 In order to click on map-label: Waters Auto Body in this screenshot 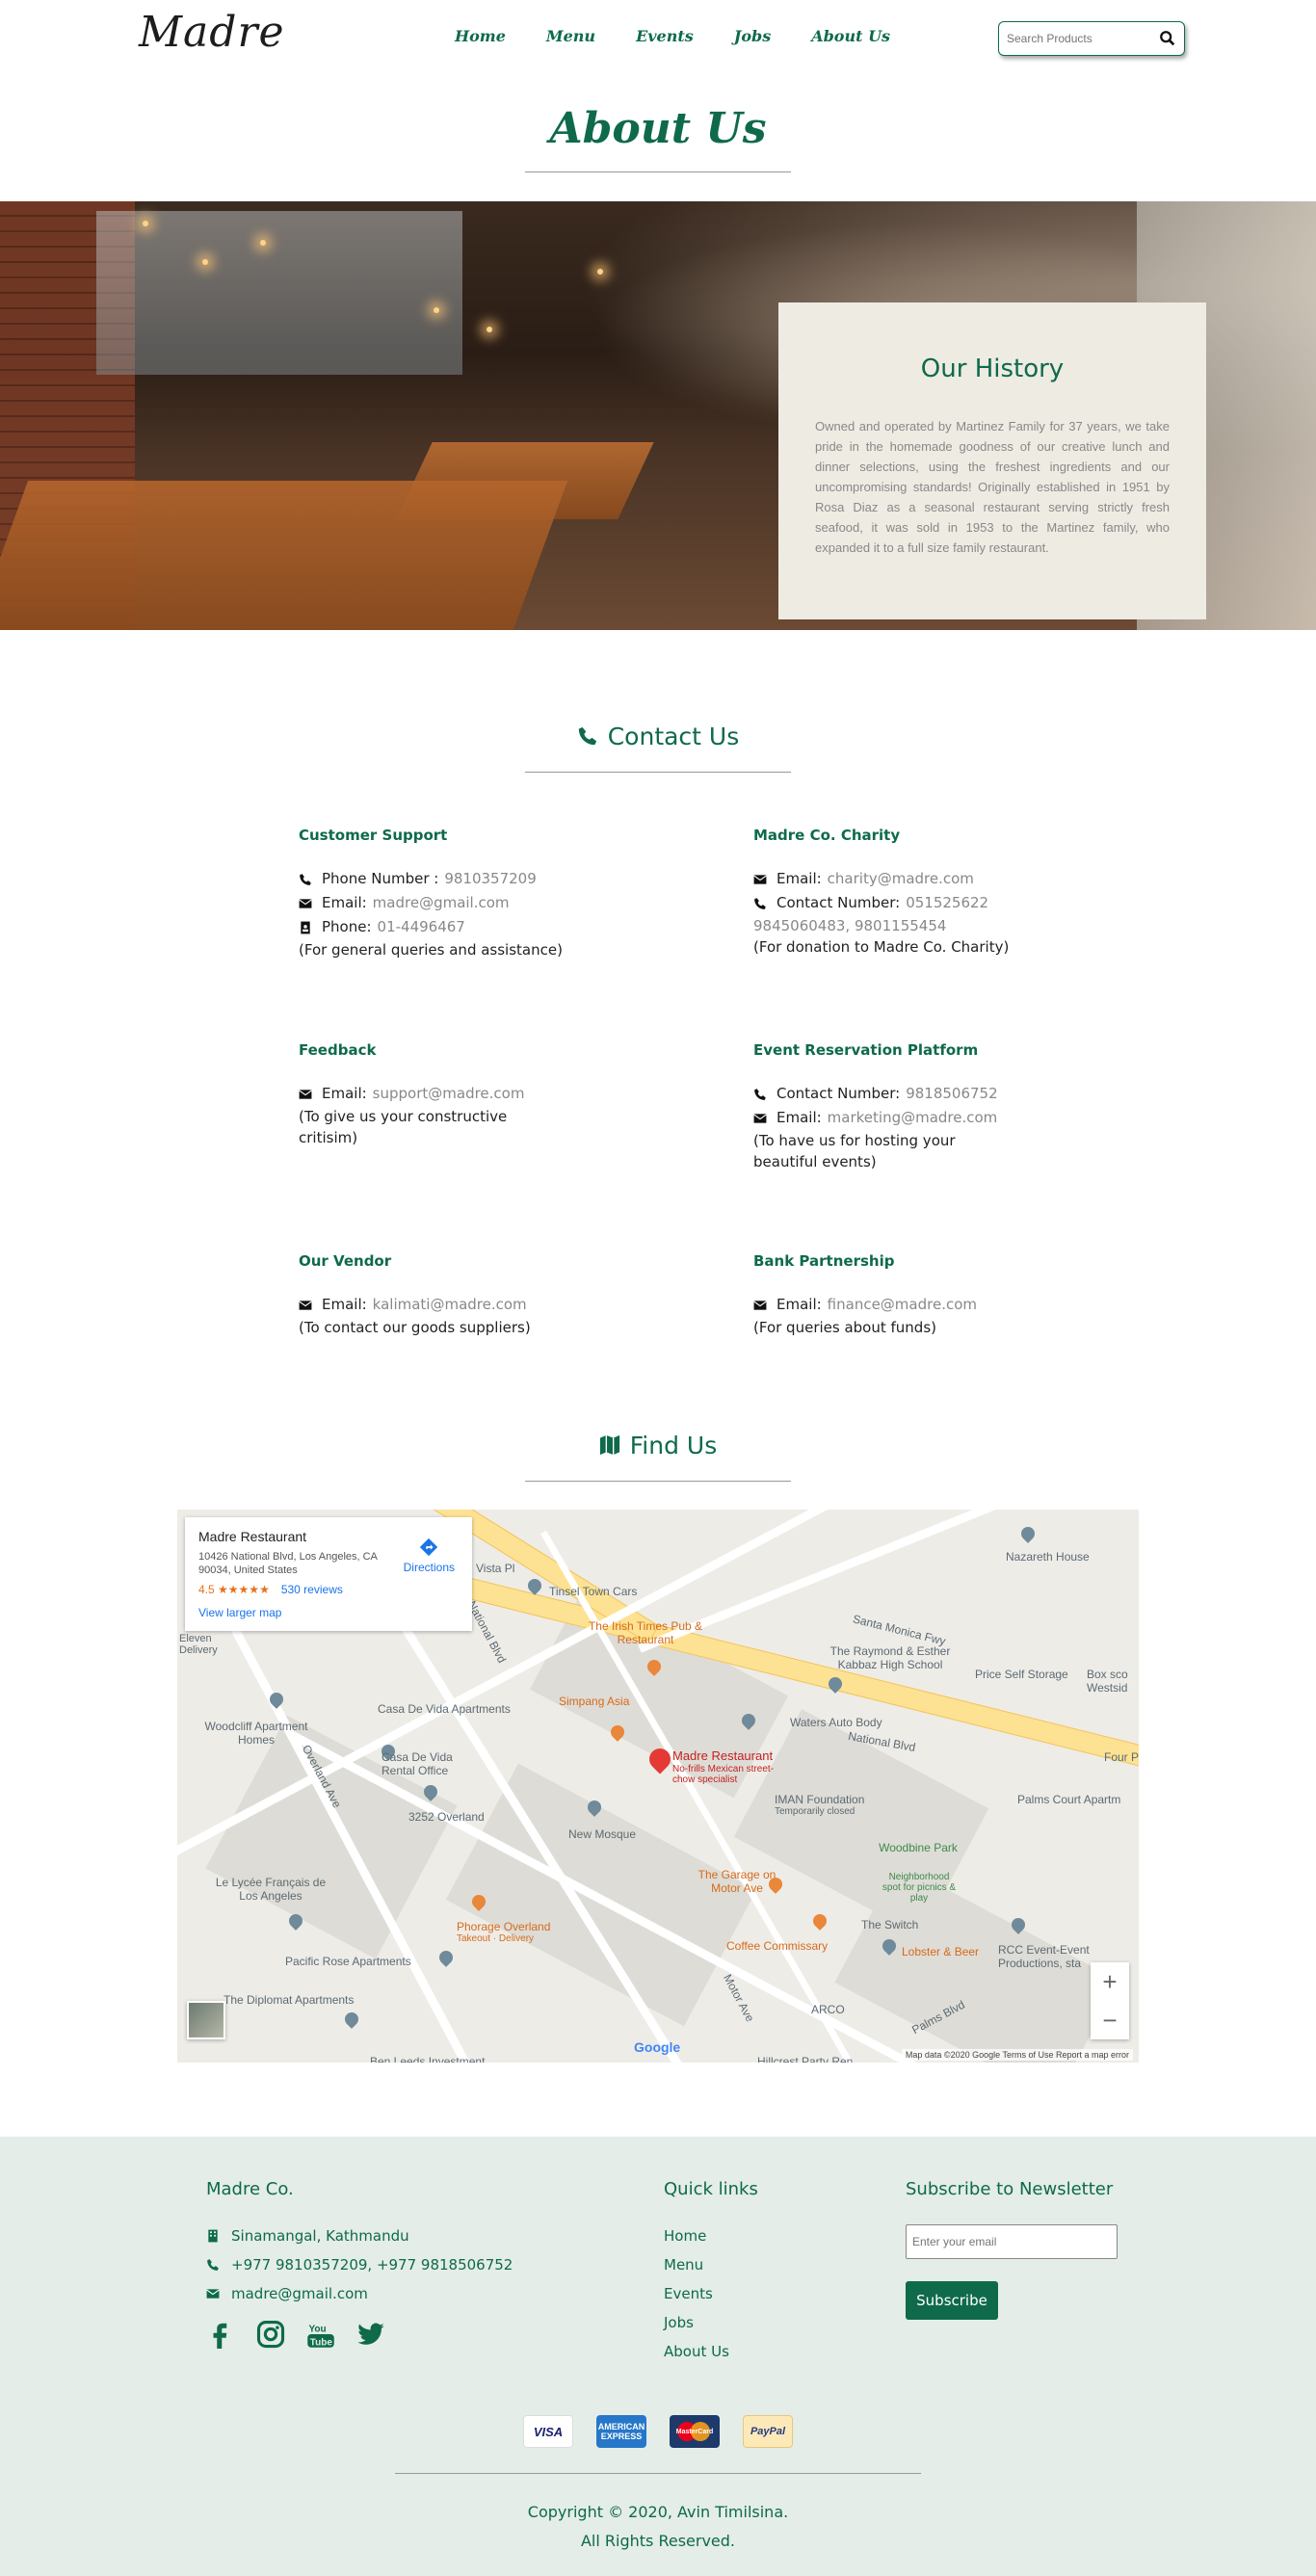, I will do `click(836, 1723)`.